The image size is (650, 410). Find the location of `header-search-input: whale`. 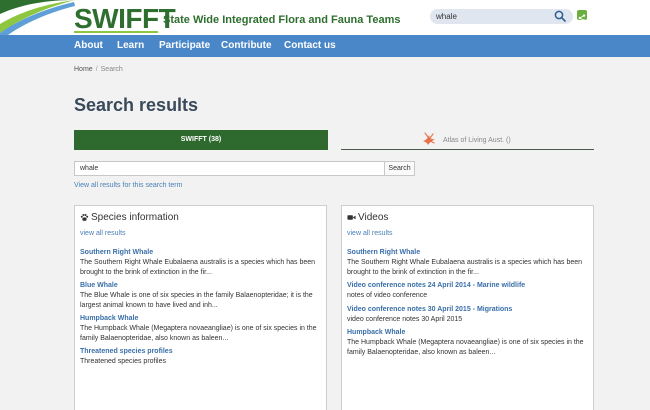

header-search-input: whale is located at coordinates (501, 16).